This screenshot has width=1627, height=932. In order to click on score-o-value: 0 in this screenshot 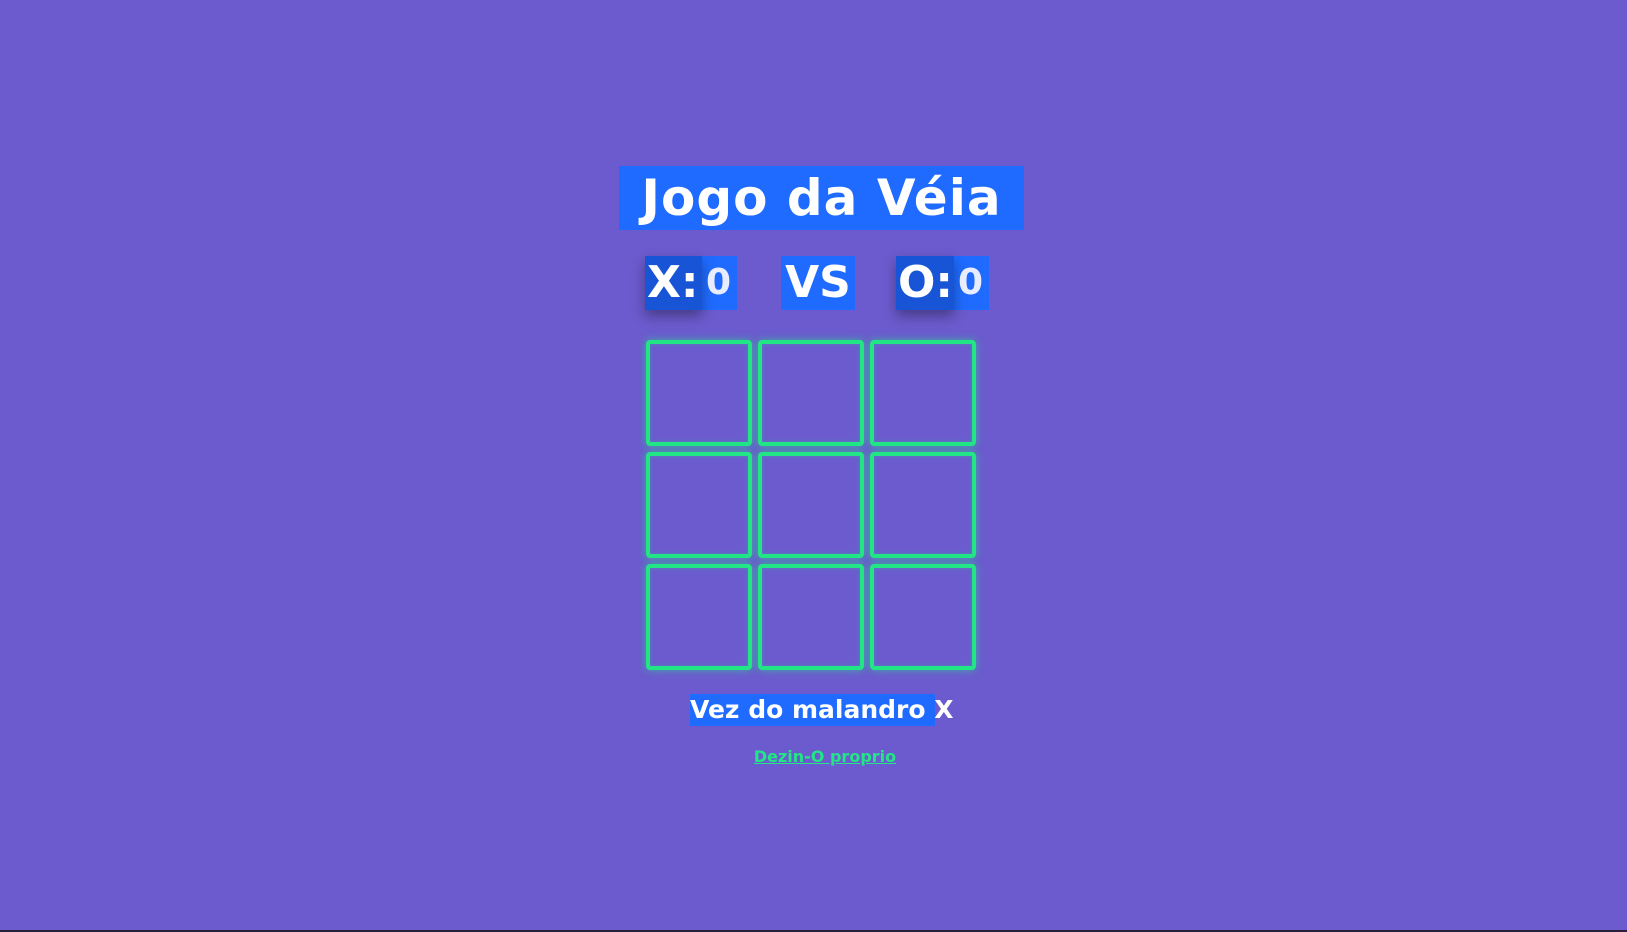, I will do `click(971, 282)`.